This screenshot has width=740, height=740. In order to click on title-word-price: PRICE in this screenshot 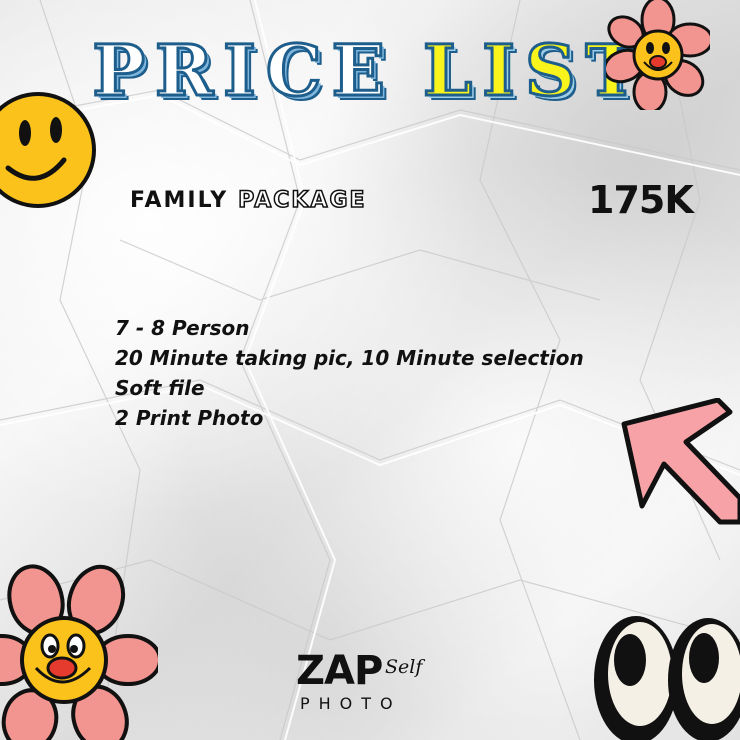, I will do `click(243, 71)`.